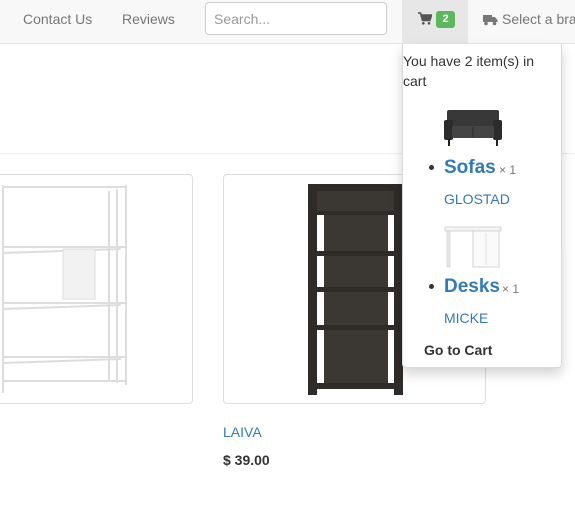 The image size is (575, 520). What do you see at coordinates (242, 432) in the screenshot?
I see `product-name-link: LAIVA` at bounding box center [242, 432].